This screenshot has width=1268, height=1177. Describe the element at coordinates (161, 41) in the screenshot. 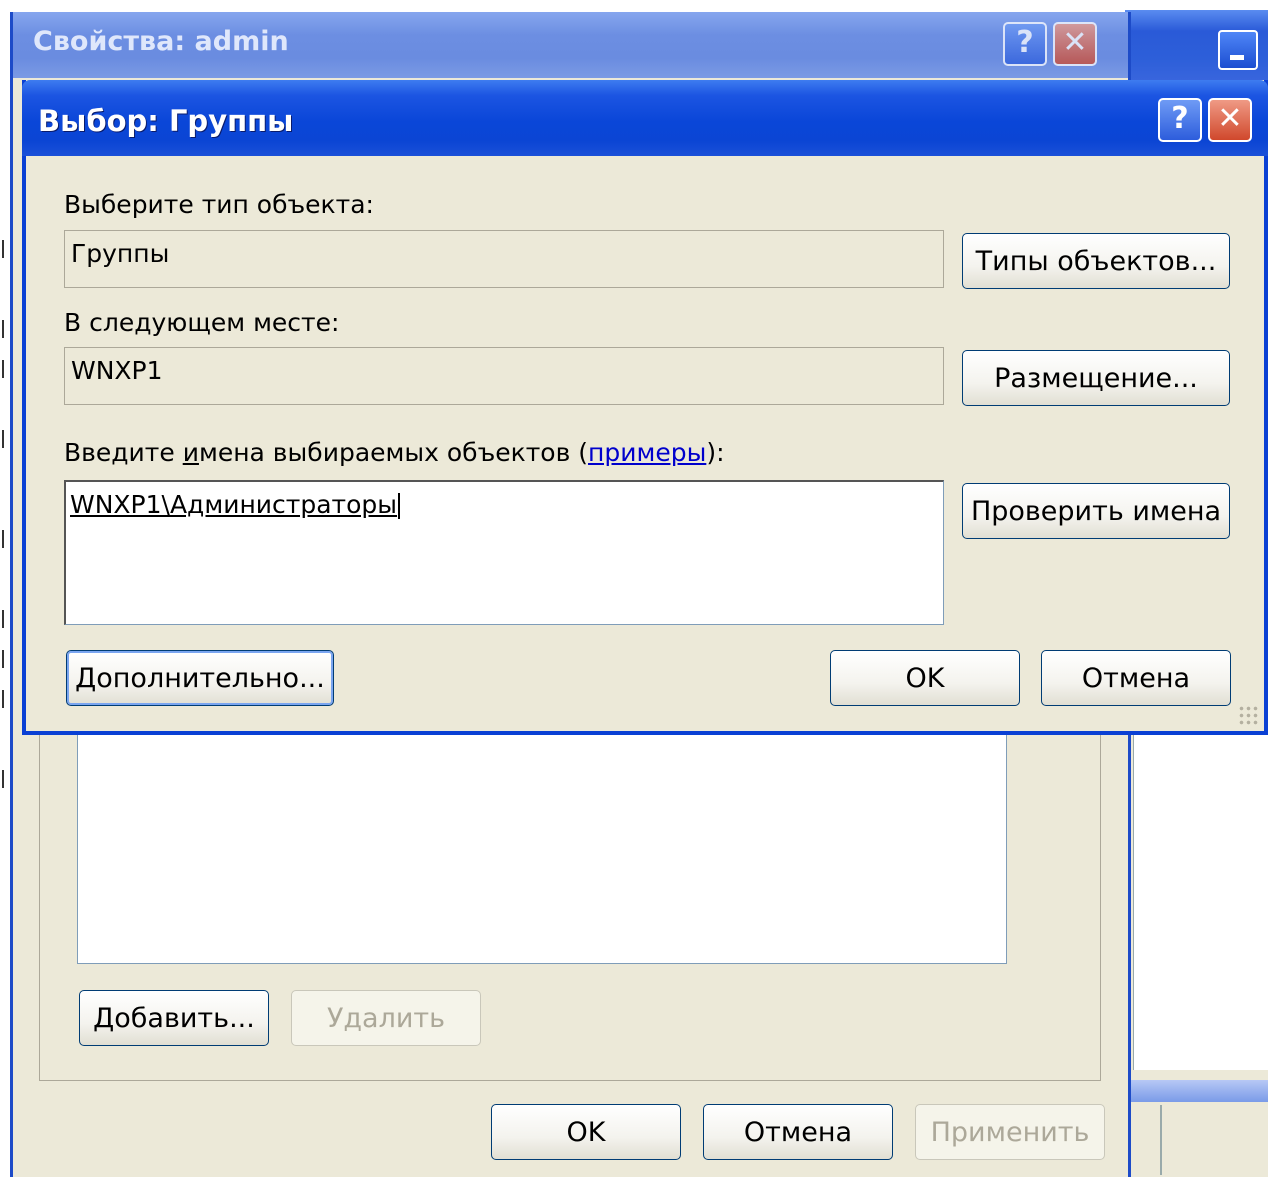

I see `properties-title: Свойства: admin` at that location.